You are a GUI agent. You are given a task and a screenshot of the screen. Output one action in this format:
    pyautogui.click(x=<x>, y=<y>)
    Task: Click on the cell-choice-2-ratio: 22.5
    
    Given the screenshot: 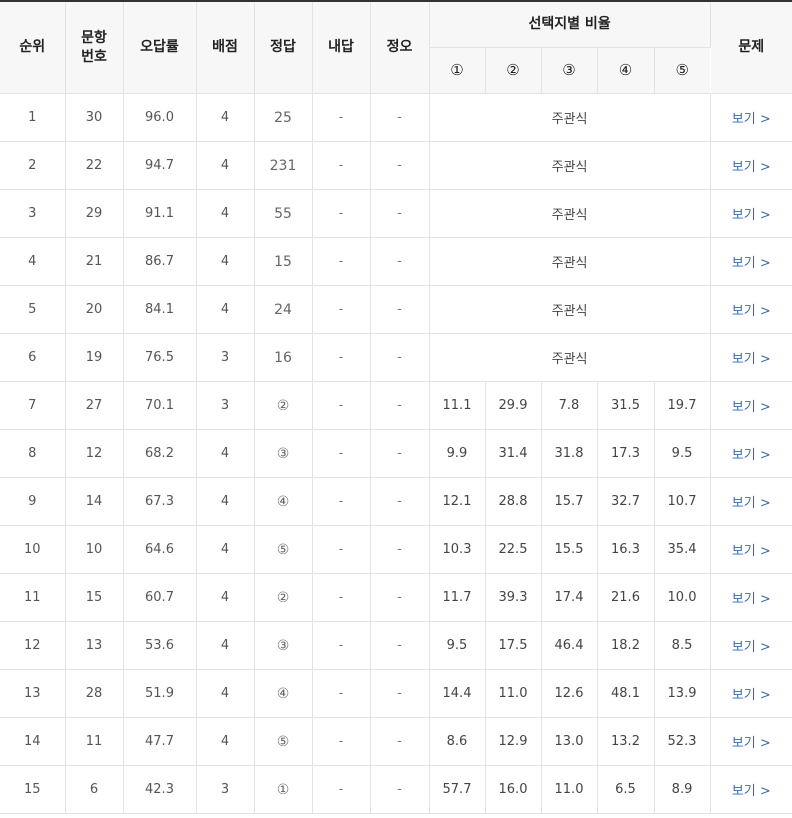 What is the action you would take?
    pyautogui.click(x=513, y=549)
    